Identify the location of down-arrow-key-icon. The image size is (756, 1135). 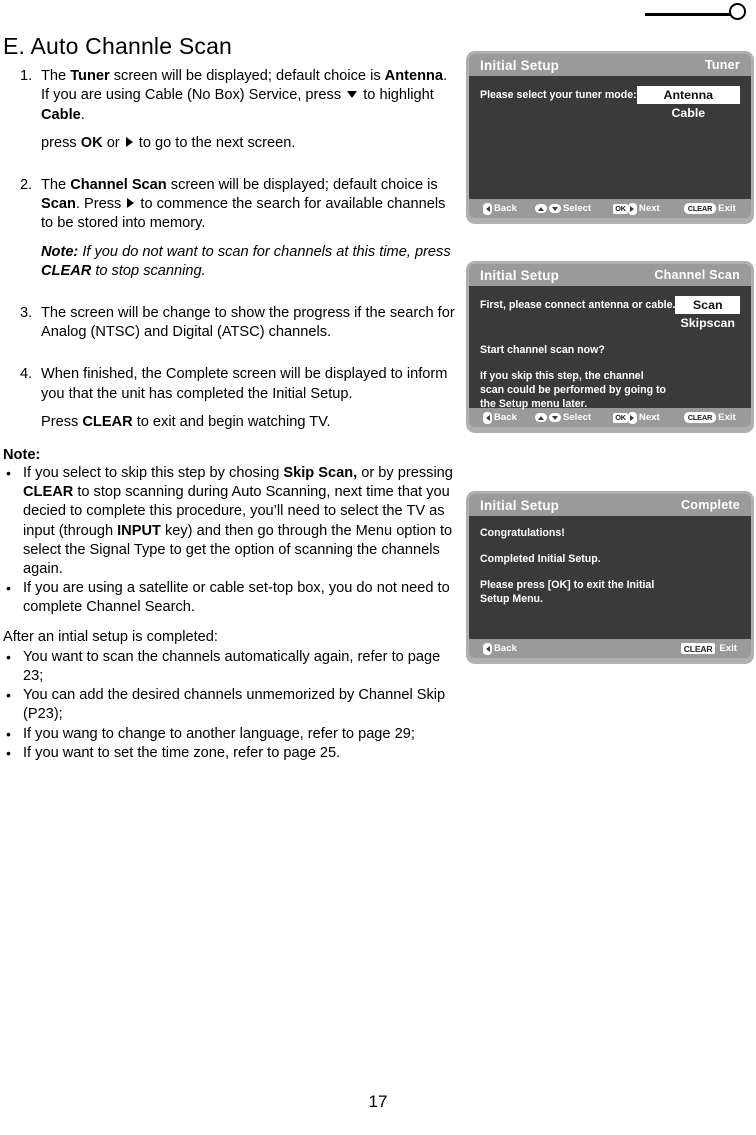
(554, 208).